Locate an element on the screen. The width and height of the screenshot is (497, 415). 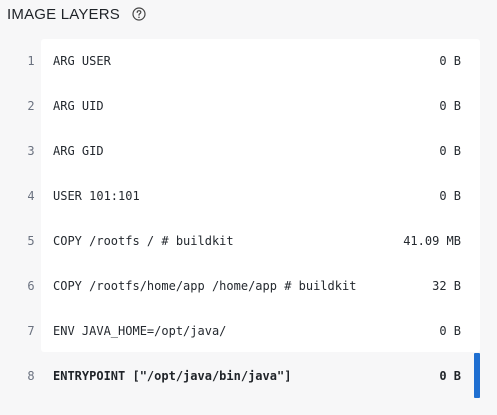
question-circle-icon is located at coordinates (139, 14).